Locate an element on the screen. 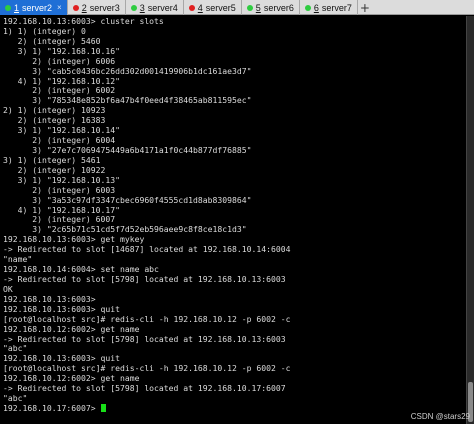 This screenshot has height=424, width=474. tab-server3: 2 server3 is located at coordinates (97, 7).